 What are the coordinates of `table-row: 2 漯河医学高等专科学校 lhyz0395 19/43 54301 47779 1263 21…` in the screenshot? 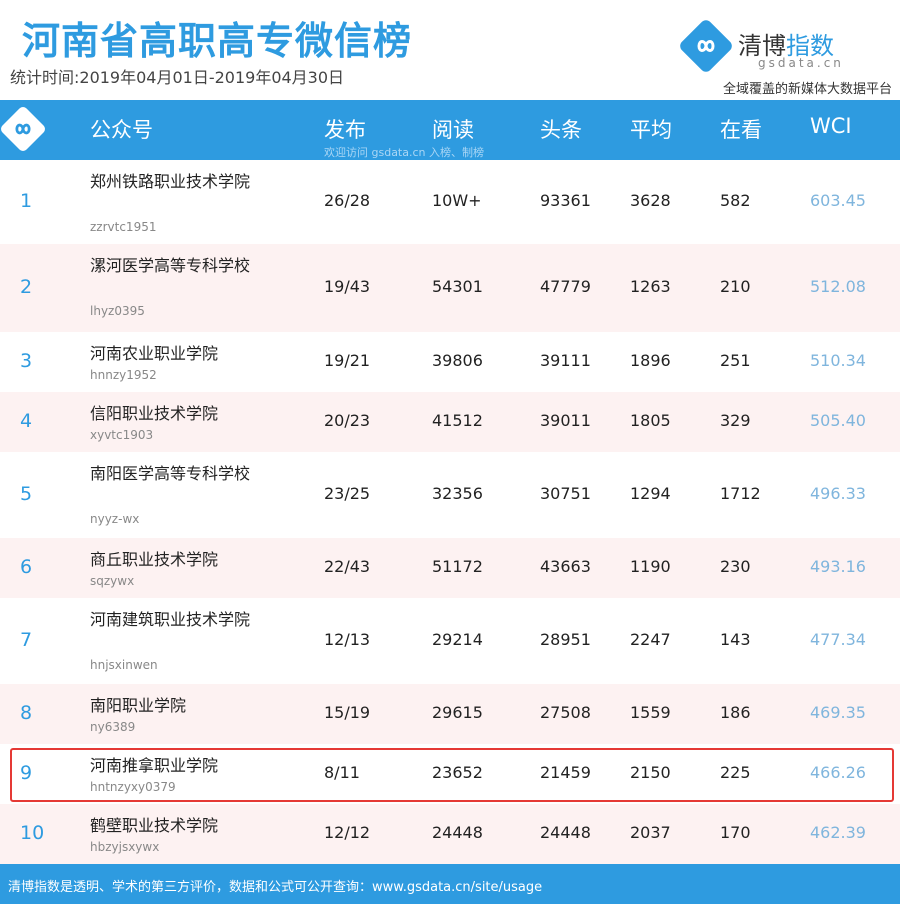 It's located at (450, 288).